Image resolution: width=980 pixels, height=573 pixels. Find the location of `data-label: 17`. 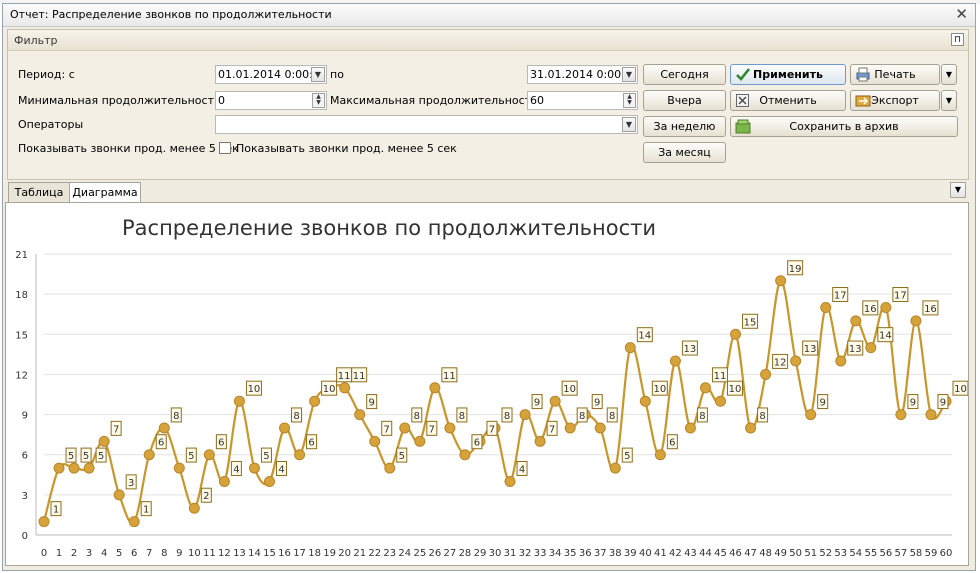

data-label: 17 is located at coordinates (900, 296).